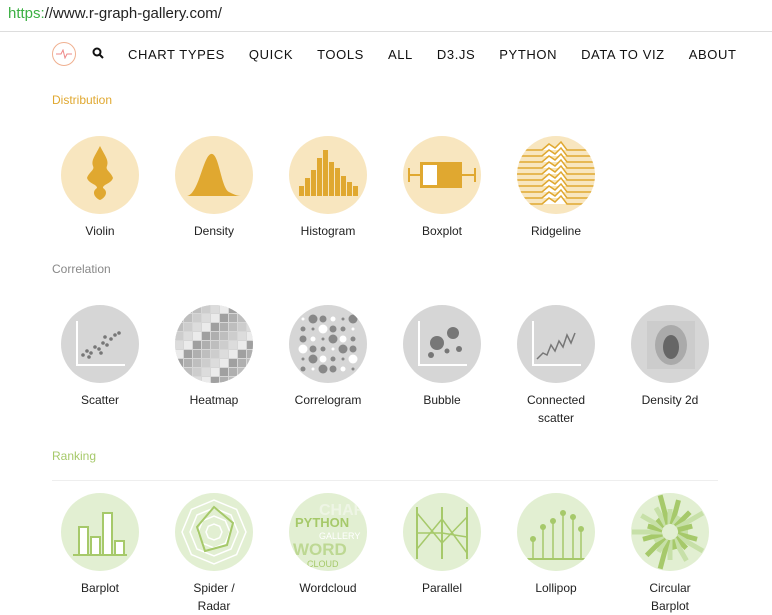 This screenshot has width=772, height=615. I want to click on chart-type-violin: Violin, so click(100, 188).